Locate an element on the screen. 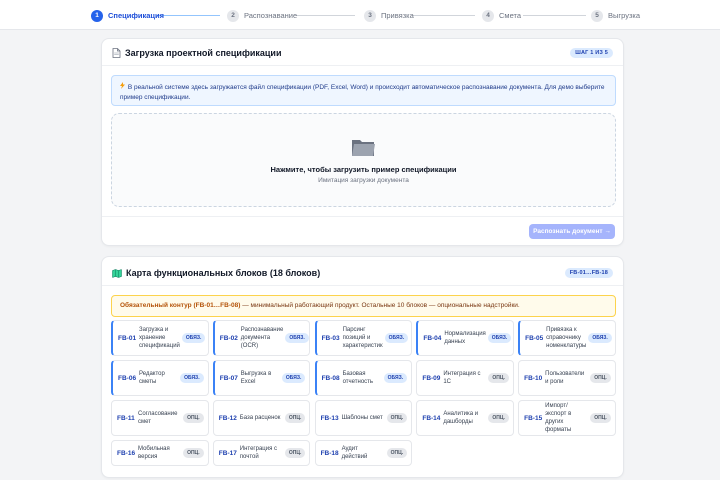 This screenshot has width=720, height=480. functional-block-card: FB-02 Распознавание документа (OCR) ОБЯЗ. is located at coordinates (261, 338).